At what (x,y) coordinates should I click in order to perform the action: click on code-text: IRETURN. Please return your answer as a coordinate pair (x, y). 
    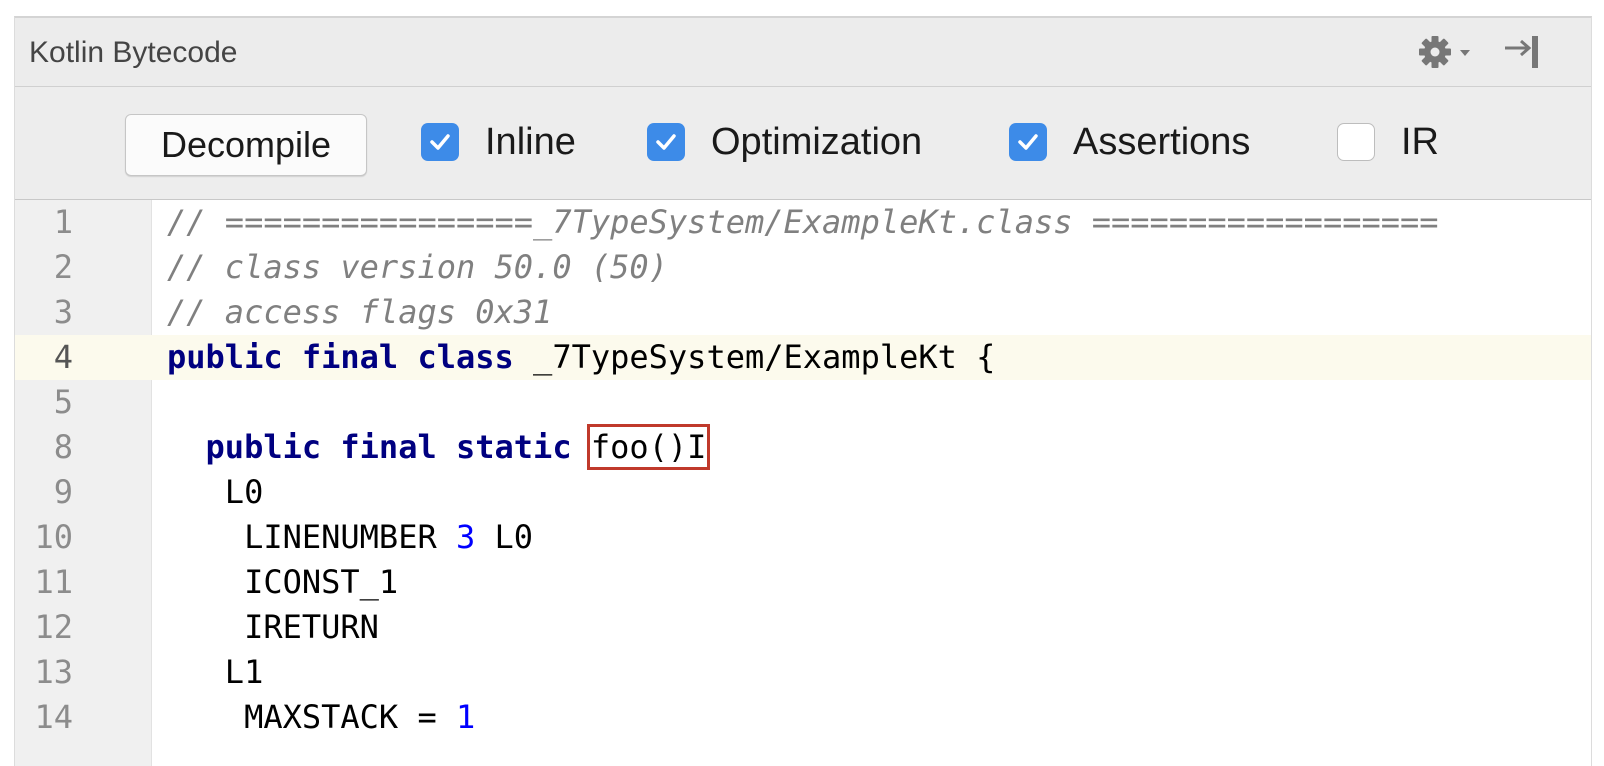
    Looking at the image, I should click on (273, 627).